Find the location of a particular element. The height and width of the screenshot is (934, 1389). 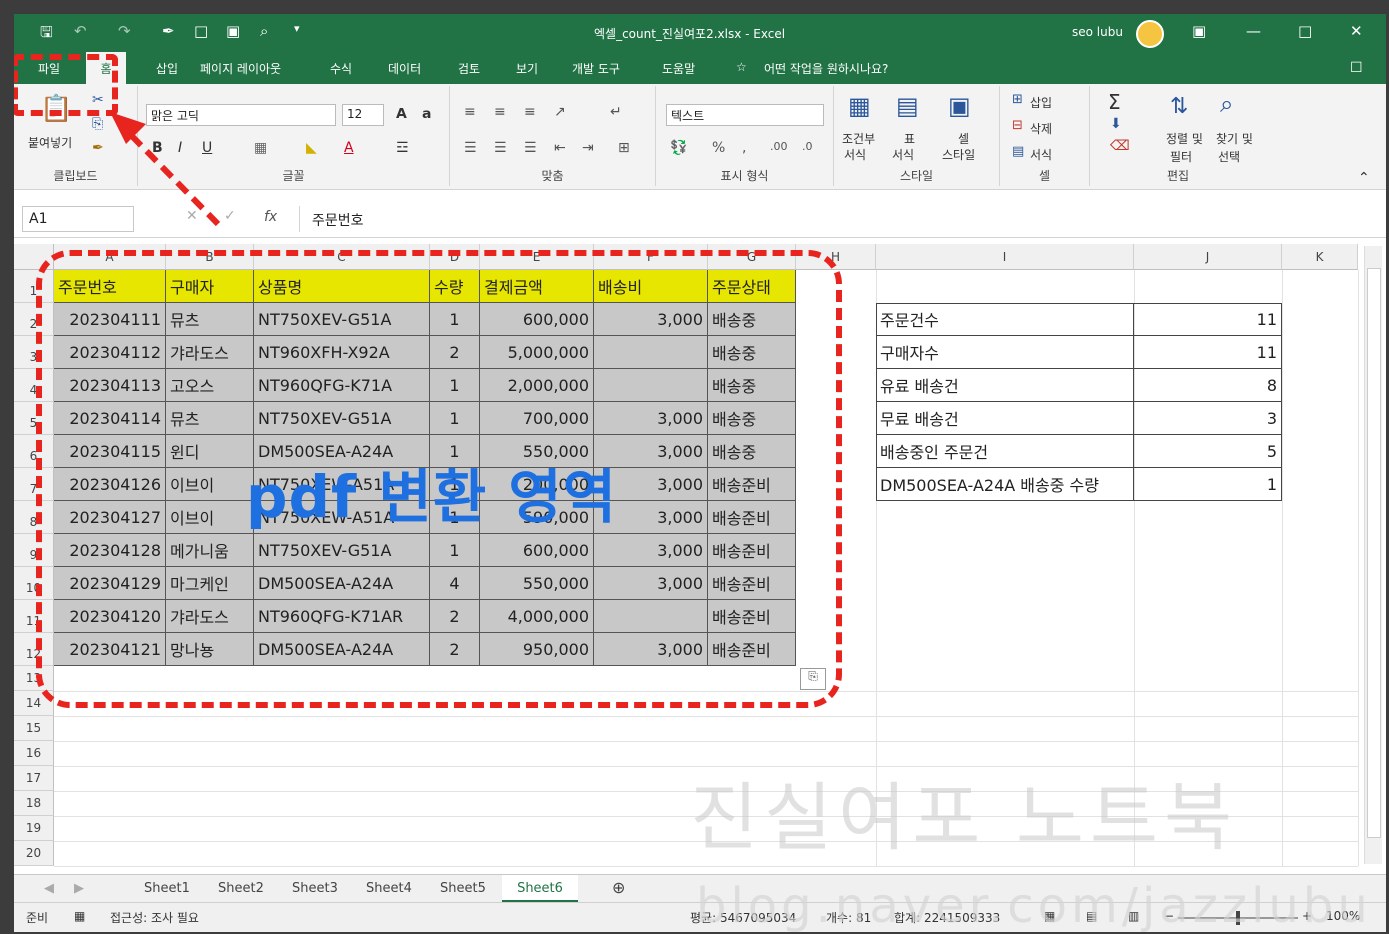

insert-cells-icon: ⊞ is located at coordinates (1017, 99).